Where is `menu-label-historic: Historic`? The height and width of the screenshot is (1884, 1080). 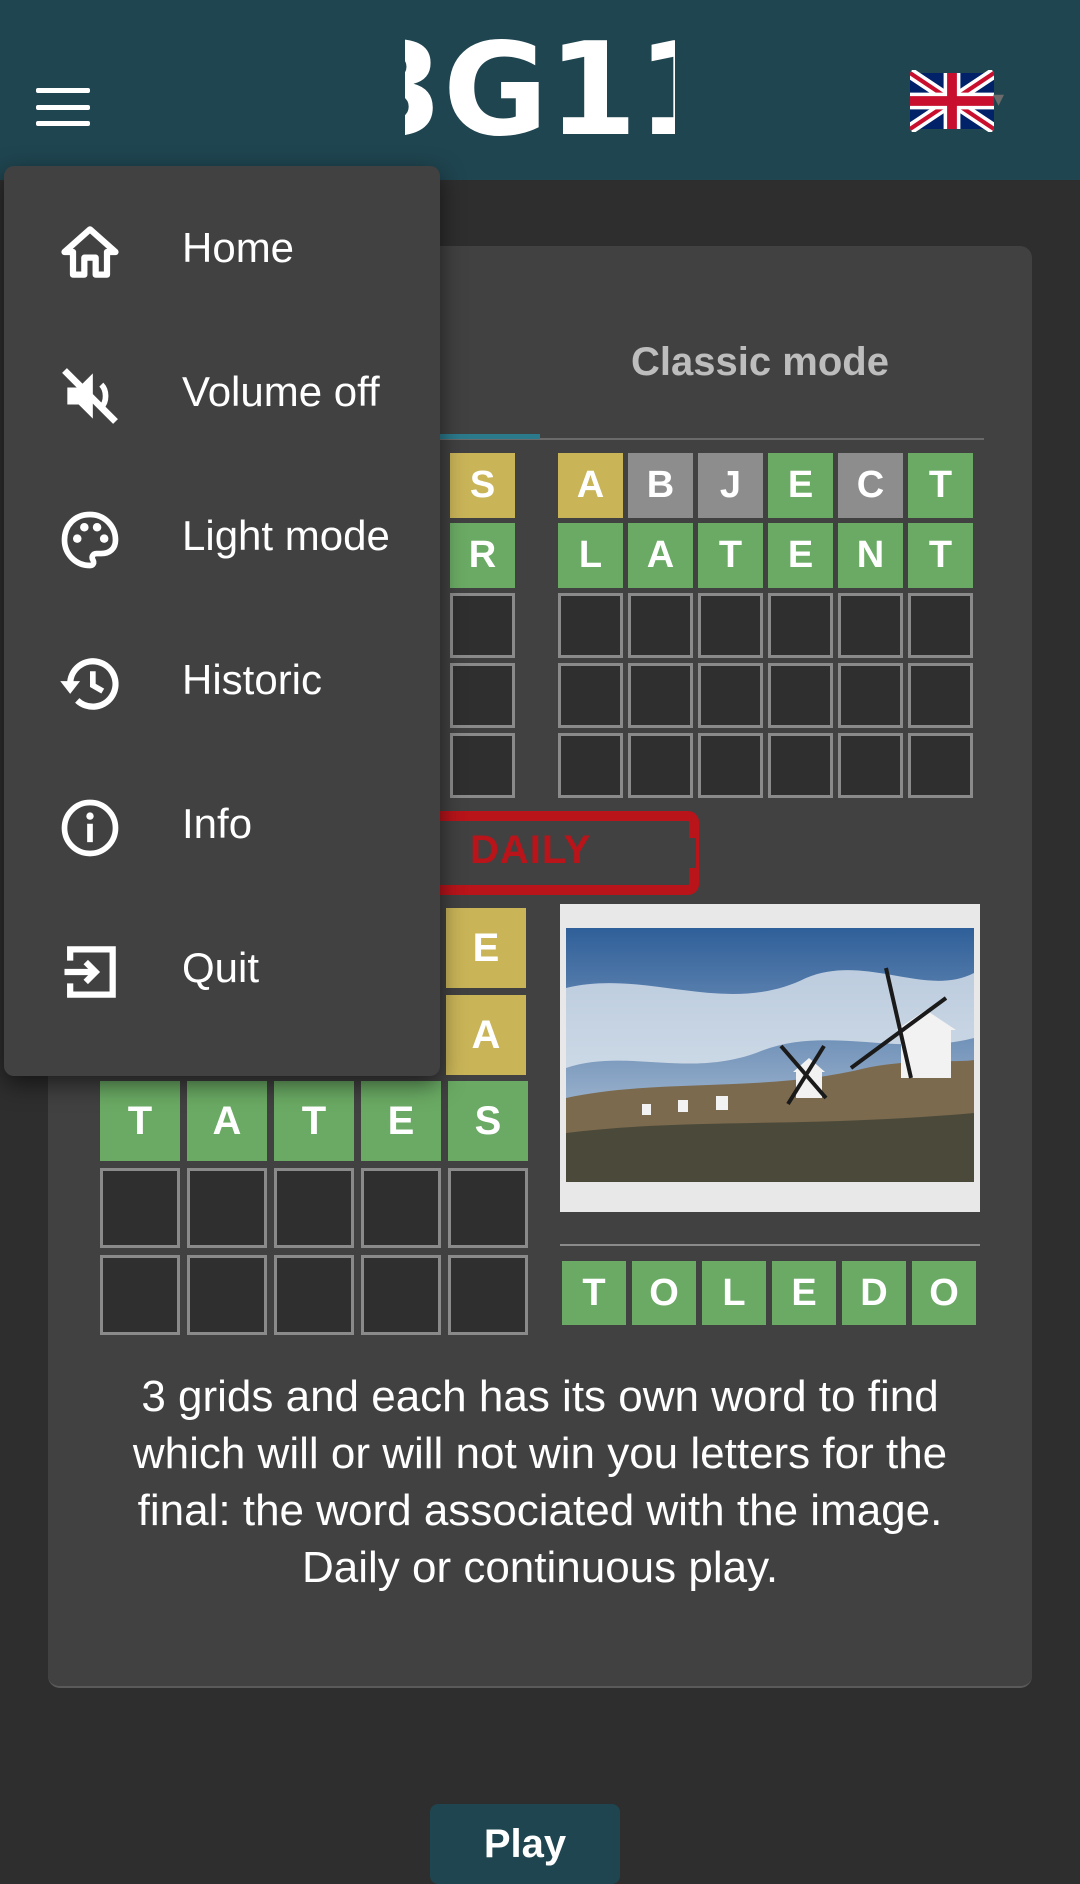
menu-label-historic: Historic is located at coordinates (252, 679).